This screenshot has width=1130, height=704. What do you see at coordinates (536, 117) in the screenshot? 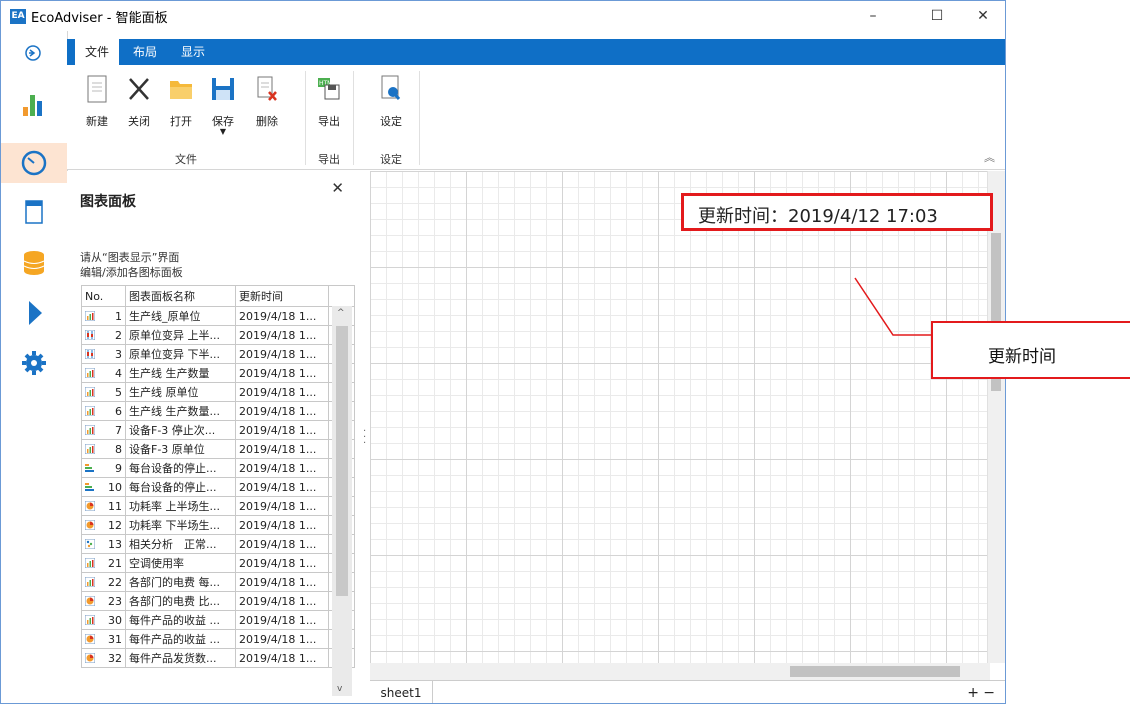
I see `ribbon: 新建 关闭 打开 保存 ▼ 删除 文件 HTM 导出 导出 设定 设定 ︽` at bounding box center [536, 117].